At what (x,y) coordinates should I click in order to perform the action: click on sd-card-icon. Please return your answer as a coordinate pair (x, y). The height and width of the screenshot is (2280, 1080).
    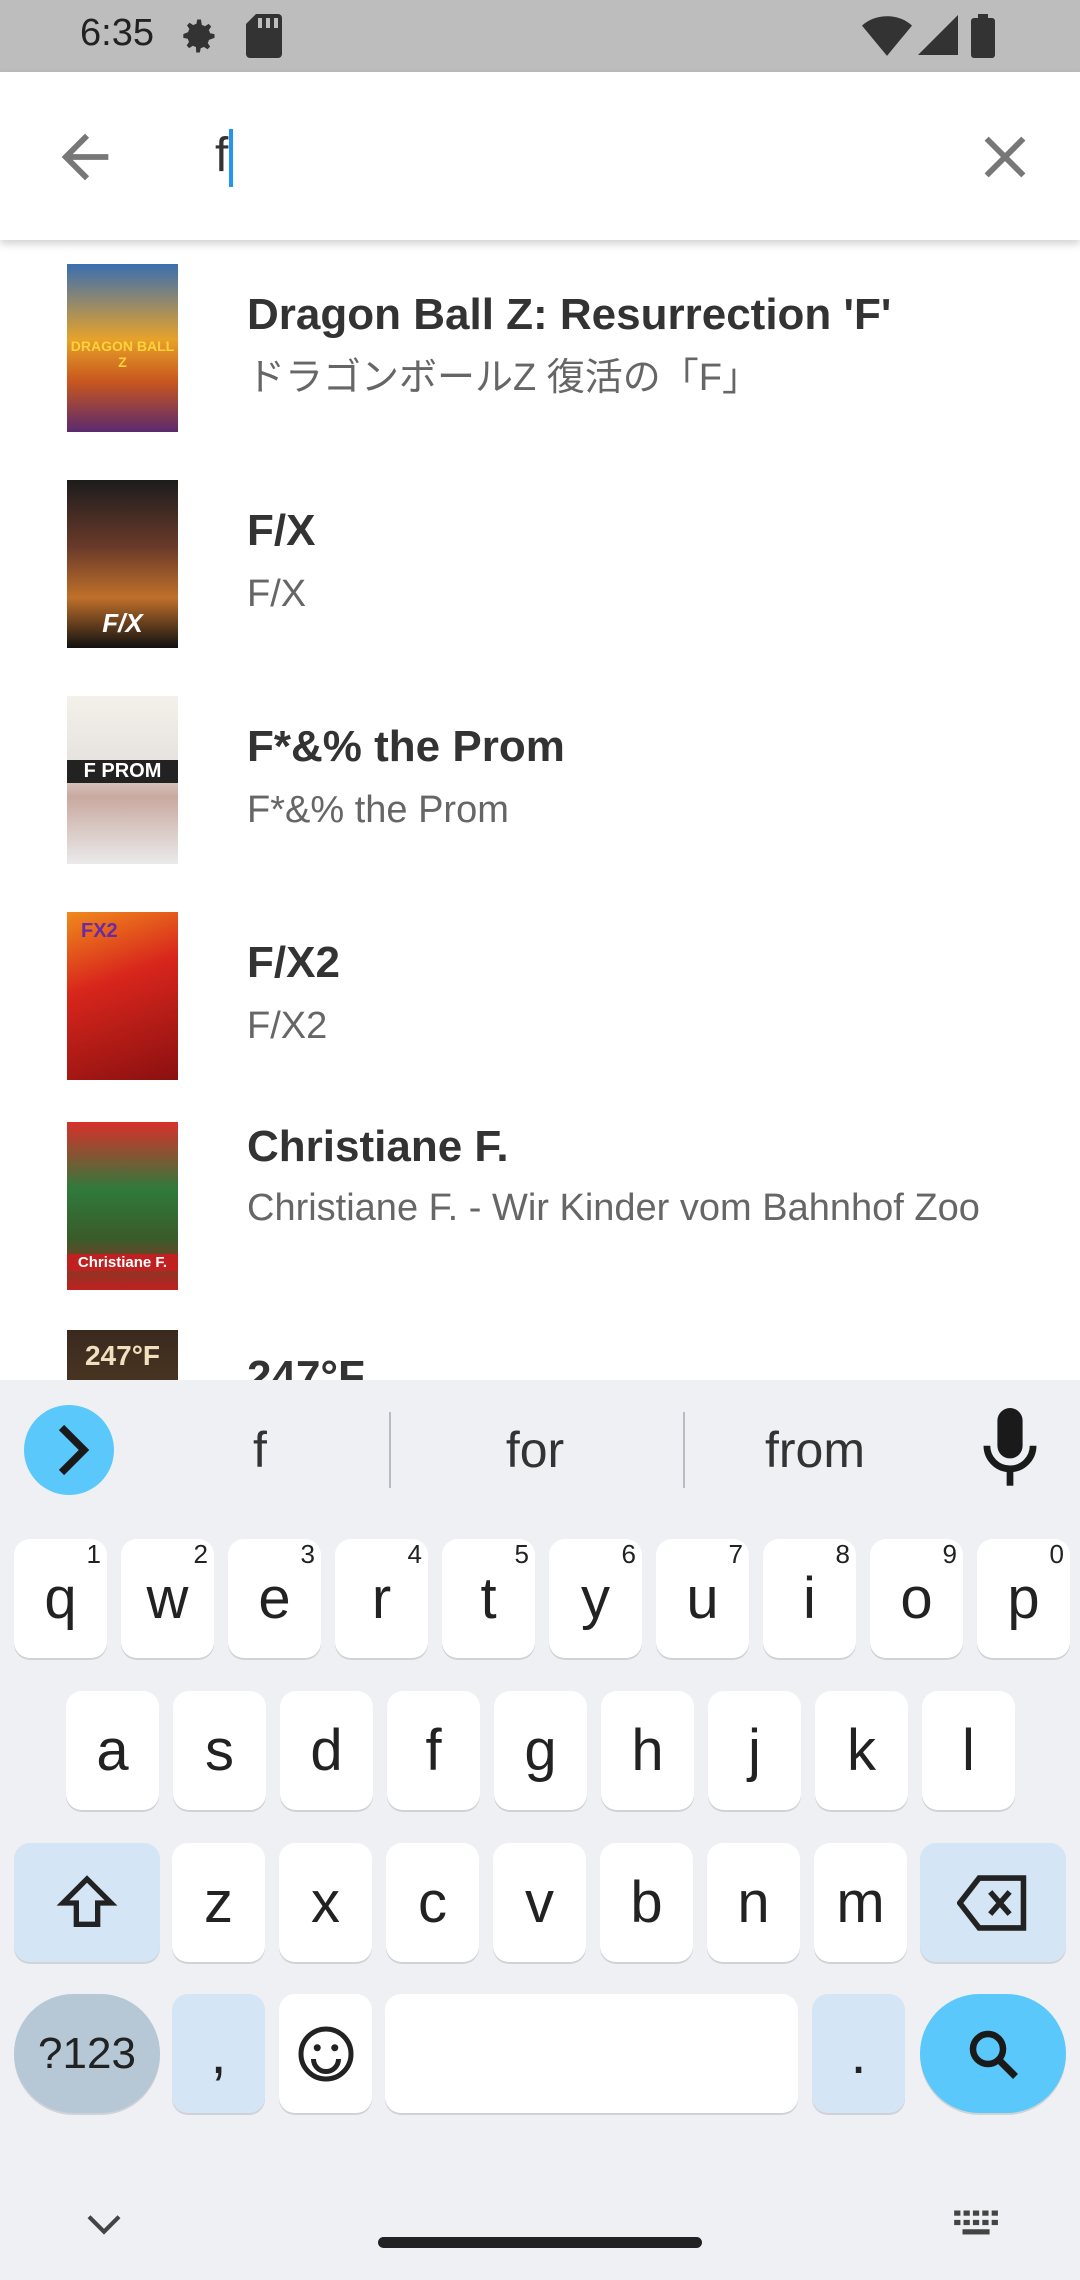
    Looking at the image, I should click on (264, 36).